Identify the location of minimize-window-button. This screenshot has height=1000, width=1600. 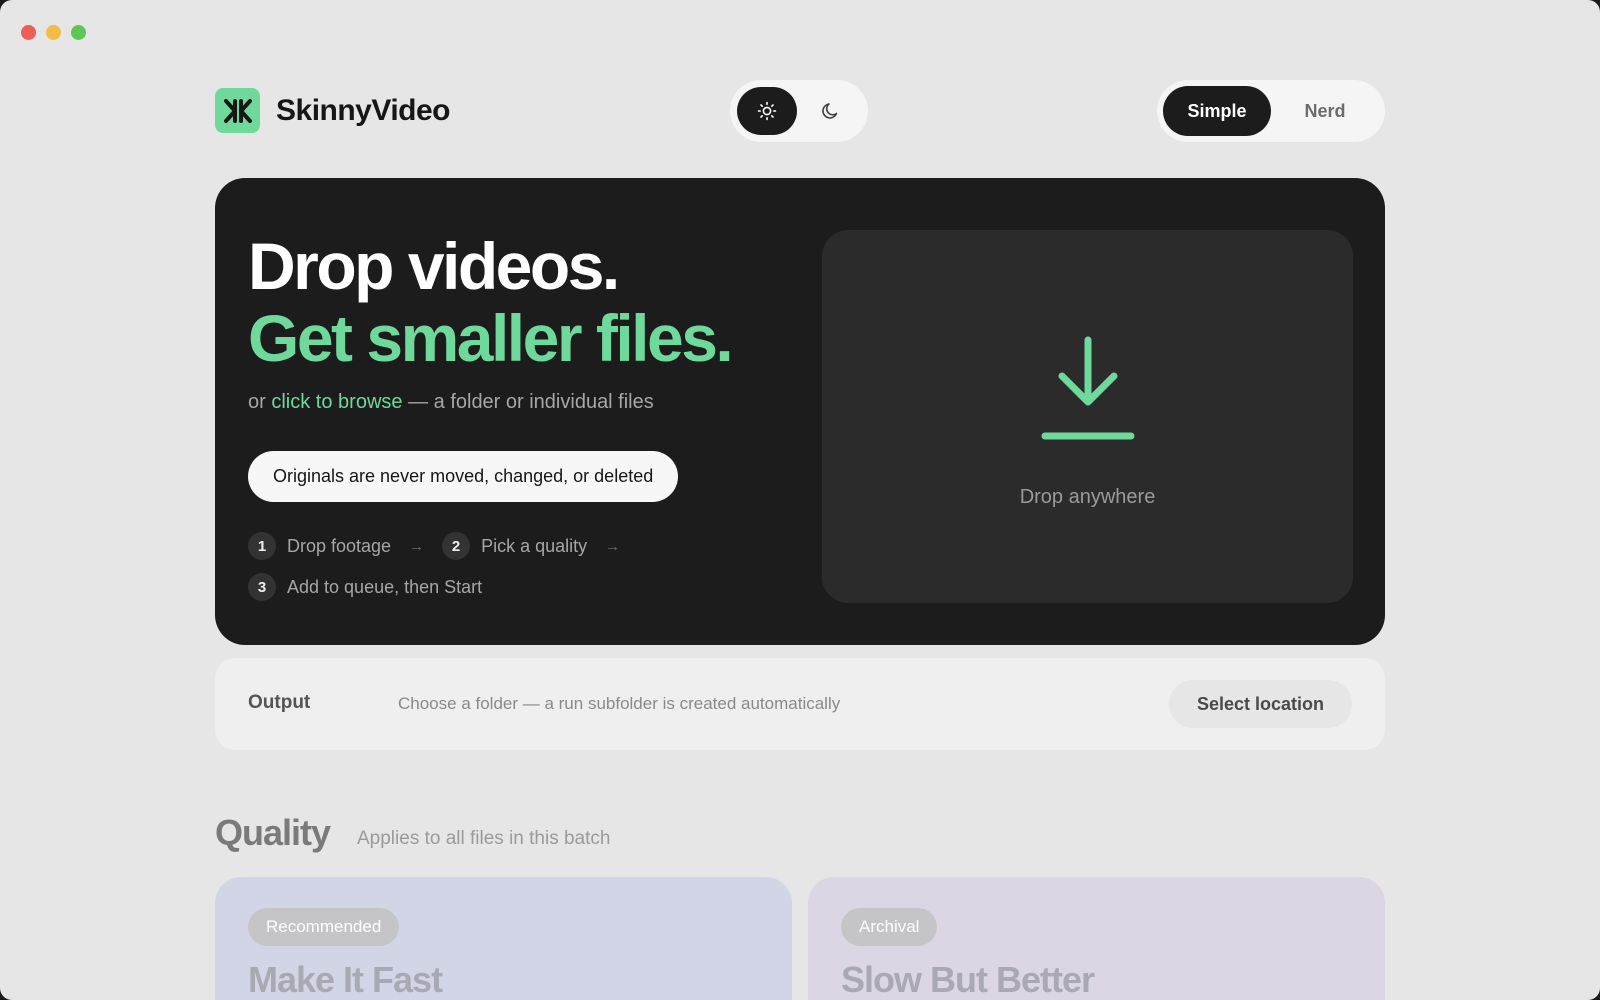
(53, 32).